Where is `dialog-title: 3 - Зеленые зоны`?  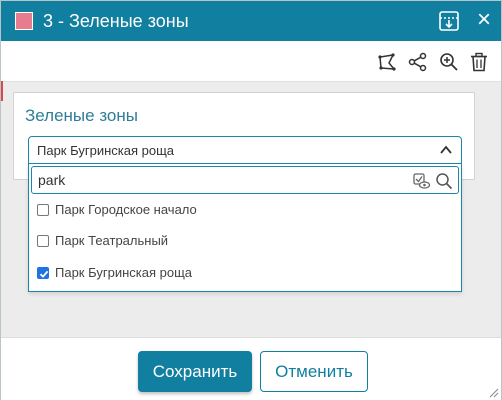 dialog-title: 3 - Зеленые зоны is located at coordinates (116, 21).